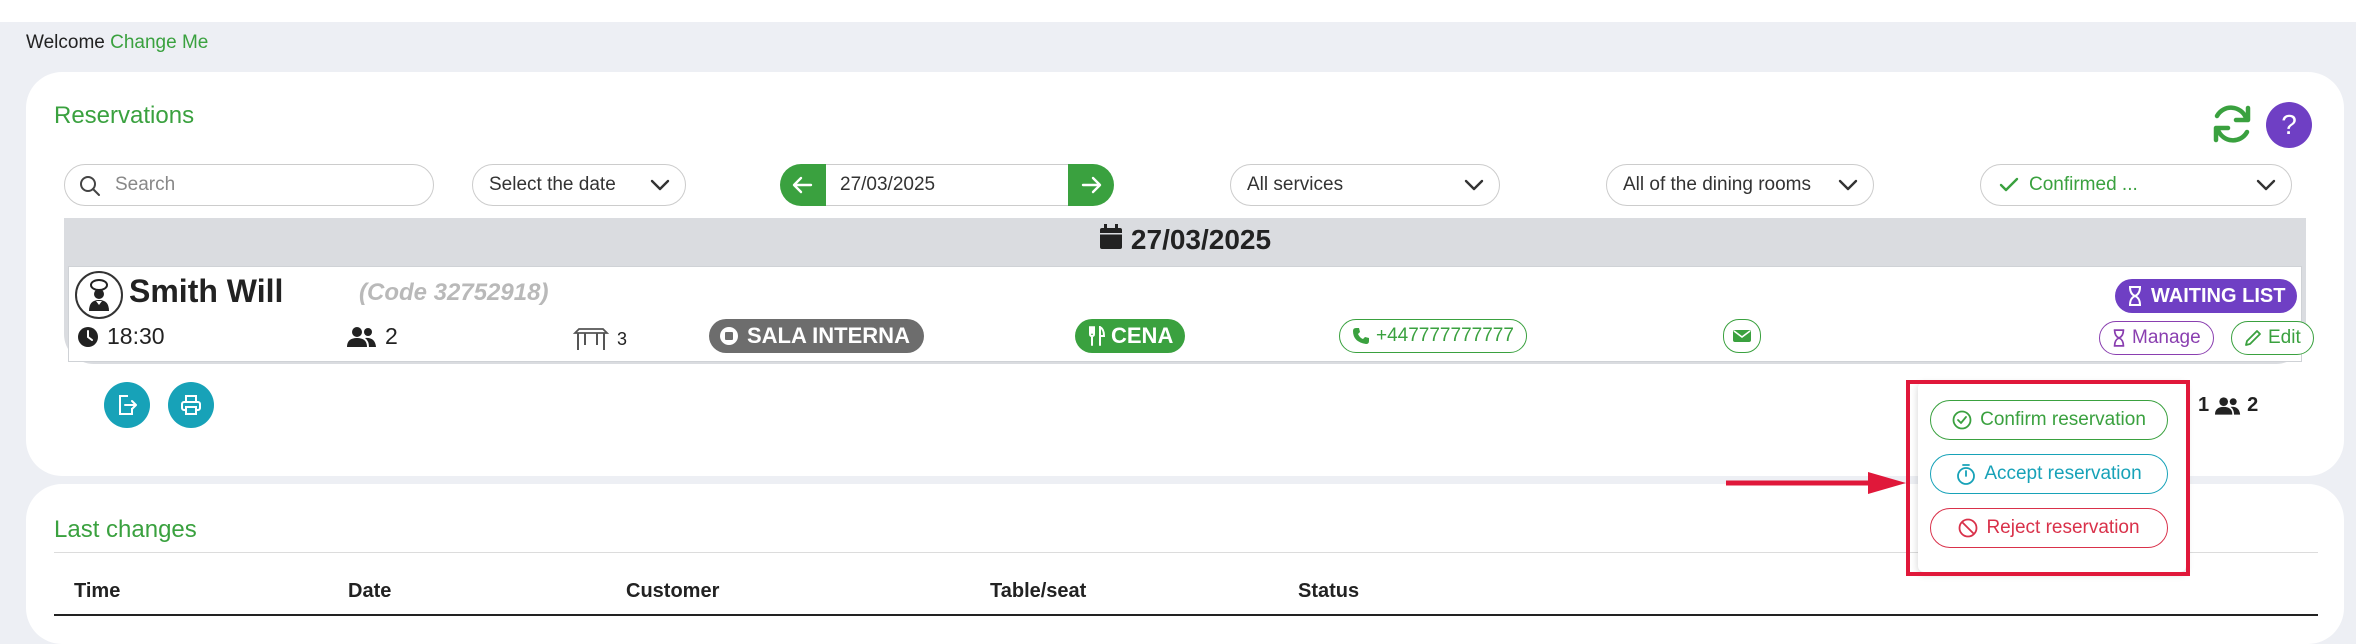 Image resolution: width=2356 pixels, height=644 pixels. I want to click on guests-field: 2, so click(372, 336).